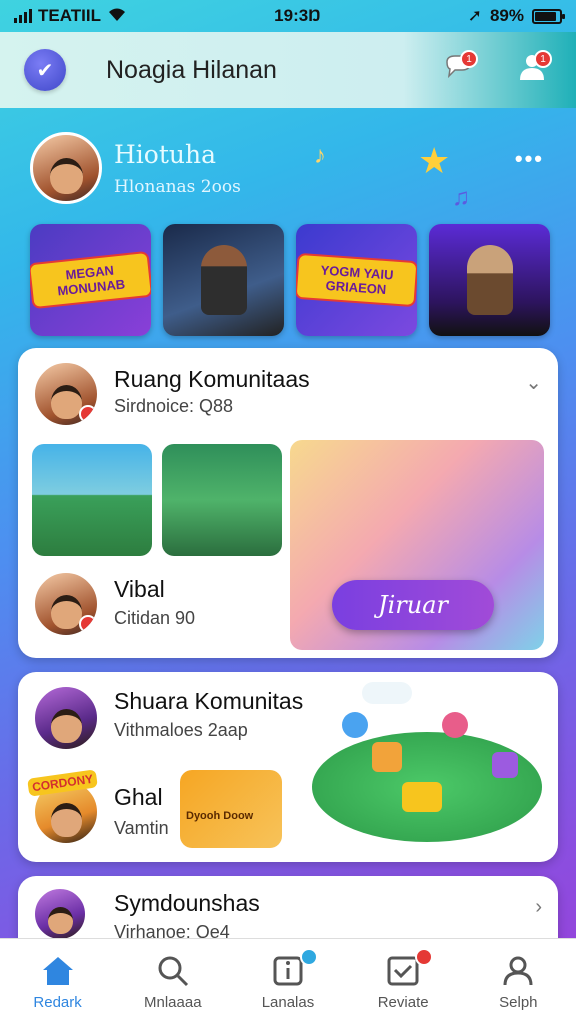 The height and width of the screenshot is (1024, 576). Describe the element at coordinates (117, 16) in the screenshot. I see `wifi-icon` at that location.